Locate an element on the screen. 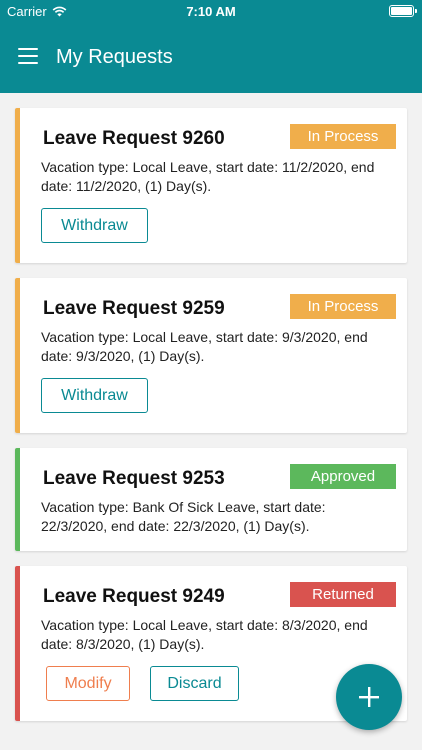  request-title: Leave Request 9249 is located at coordinates (134, 596).